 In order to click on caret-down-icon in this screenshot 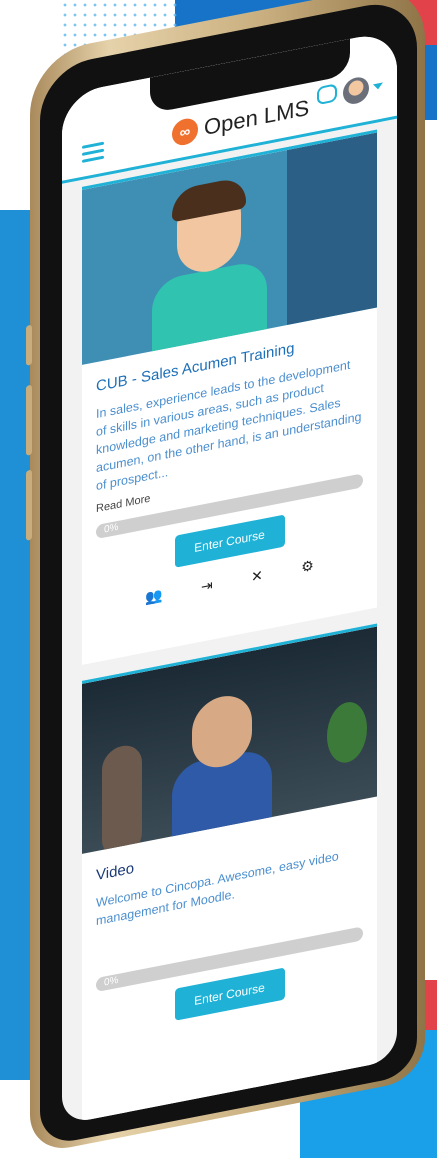, I will do `click(378, 86)`.